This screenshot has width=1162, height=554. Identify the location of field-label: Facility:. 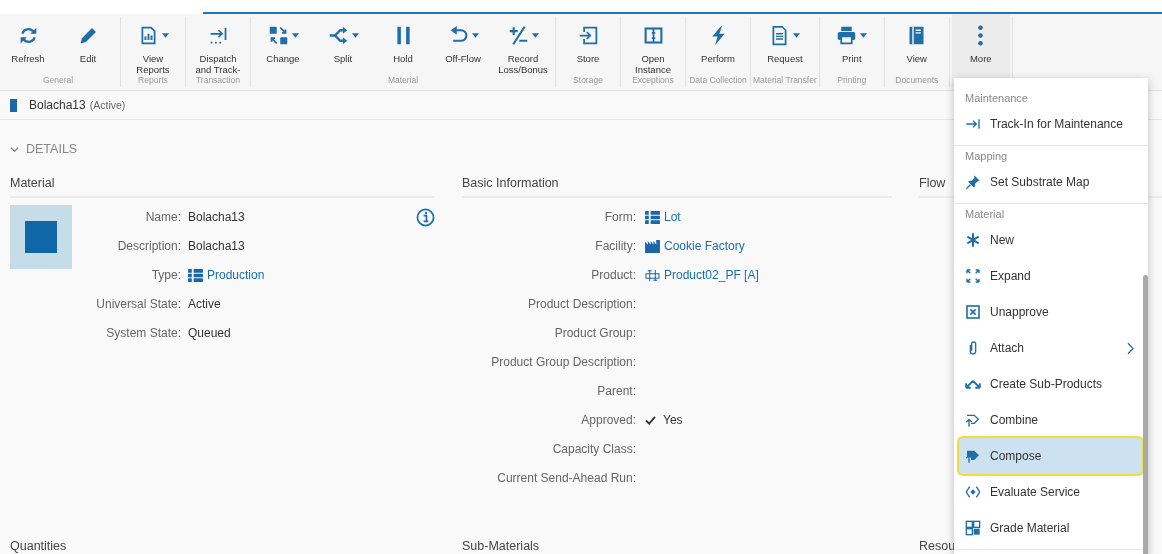
(615, 246).